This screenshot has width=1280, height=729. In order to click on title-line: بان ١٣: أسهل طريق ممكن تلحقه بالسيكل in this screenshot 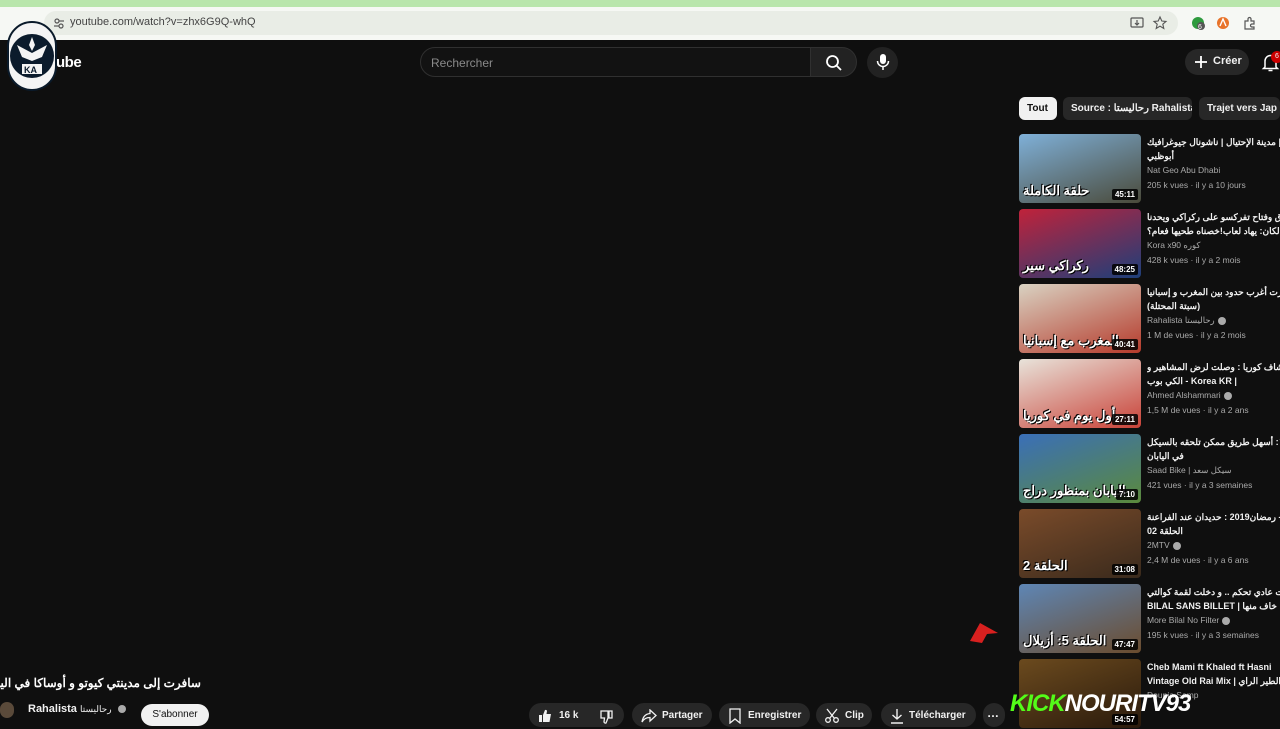, I will do `click(1213, 442)`.